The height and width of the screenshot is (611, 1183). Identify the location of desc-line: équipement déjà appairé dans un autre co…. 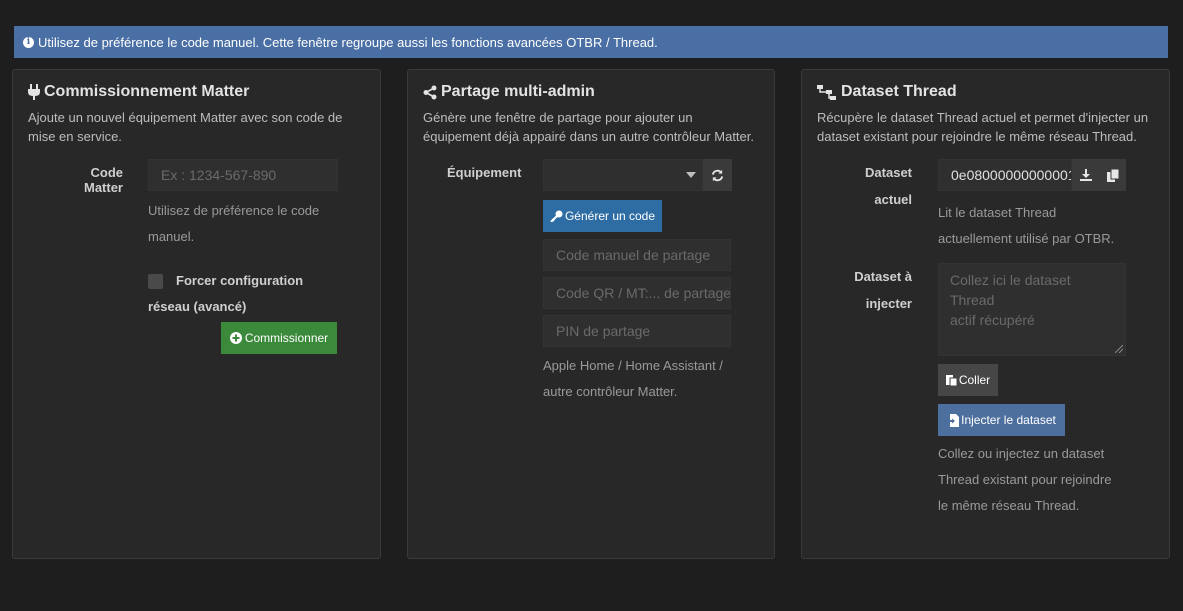
(588, 136).